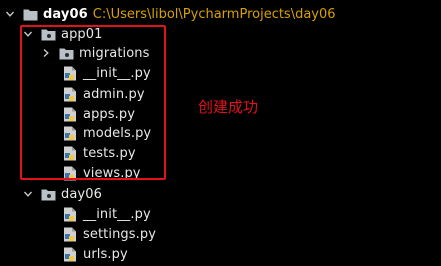 The height and width of the screenshot is (266, 441). Describe the element at coordinates (120, 234) in the screenshot. I see `tree-item-label: settings.py` at that location.